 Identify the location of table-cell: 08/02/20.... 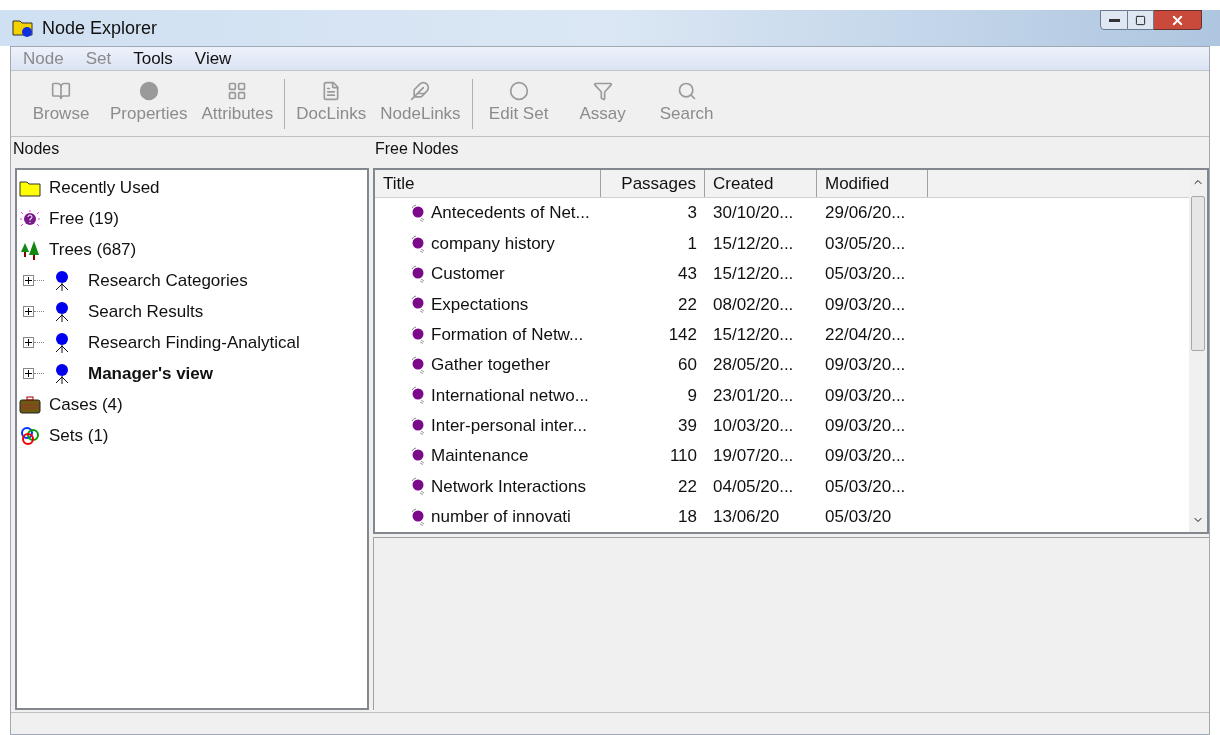
(753, 304).